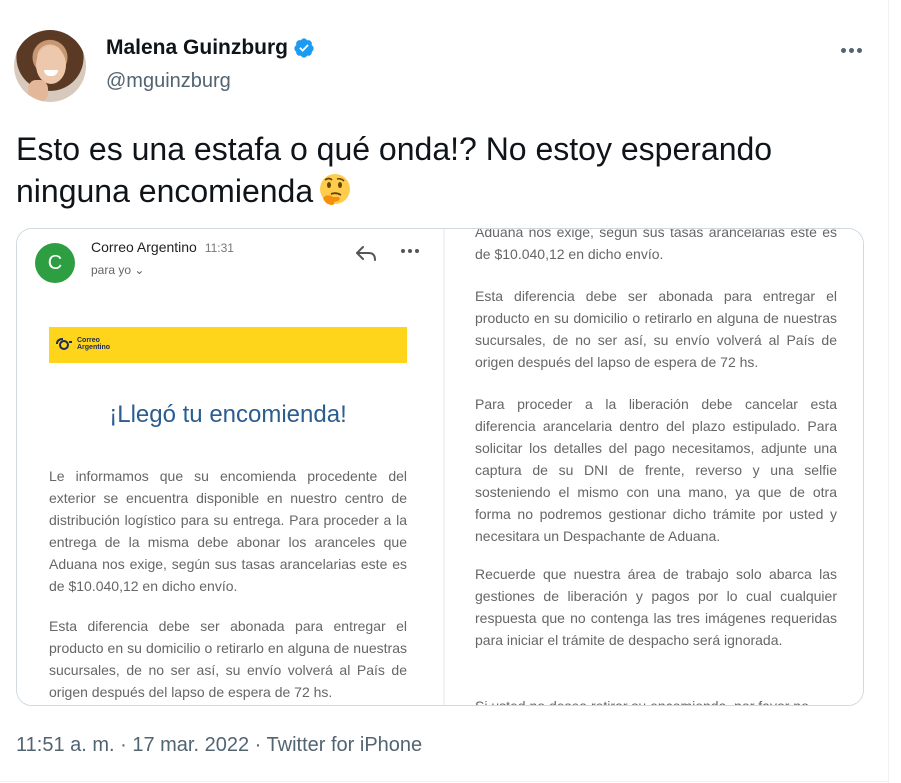  I want to click on more-options-button, so click(851, 50).